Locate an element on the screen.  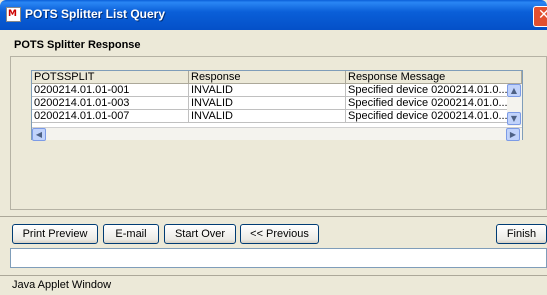
applet-status-text: Java Applet Window is located at coordinates (62, 285).